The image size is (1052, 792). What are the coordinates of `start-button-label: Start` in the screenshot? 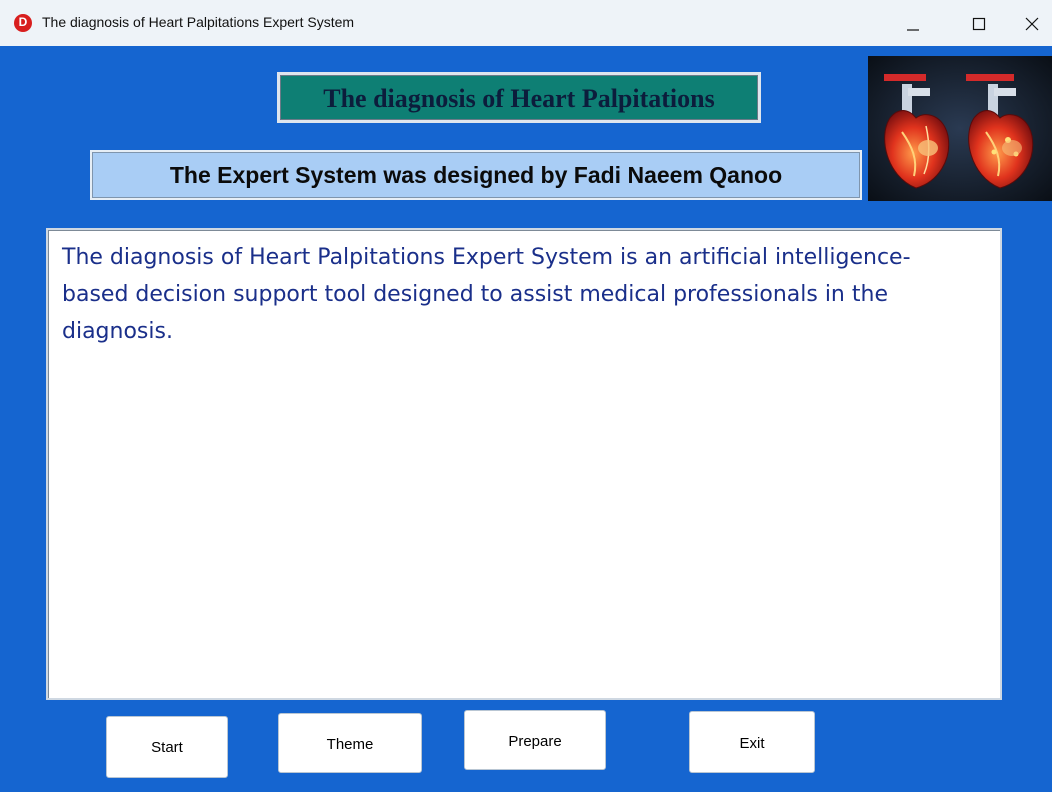 It's located at (167, 747).